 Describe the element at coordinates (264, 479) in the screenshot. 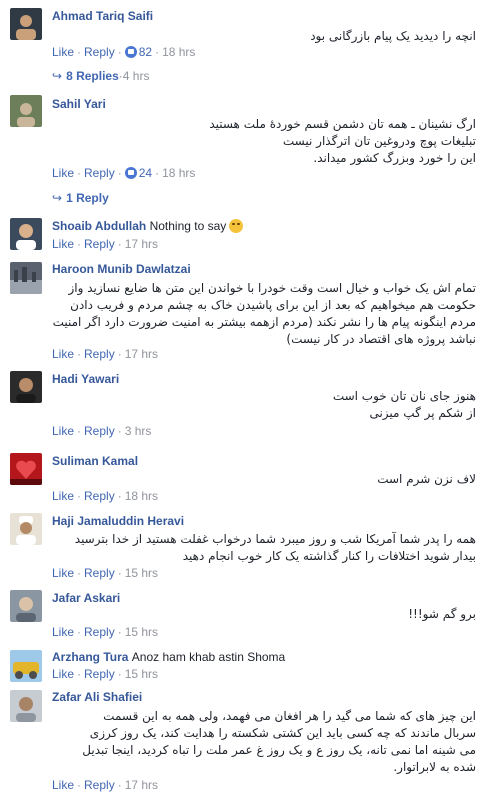

I see `comment-text: لاف نزن شرم است` at that location.